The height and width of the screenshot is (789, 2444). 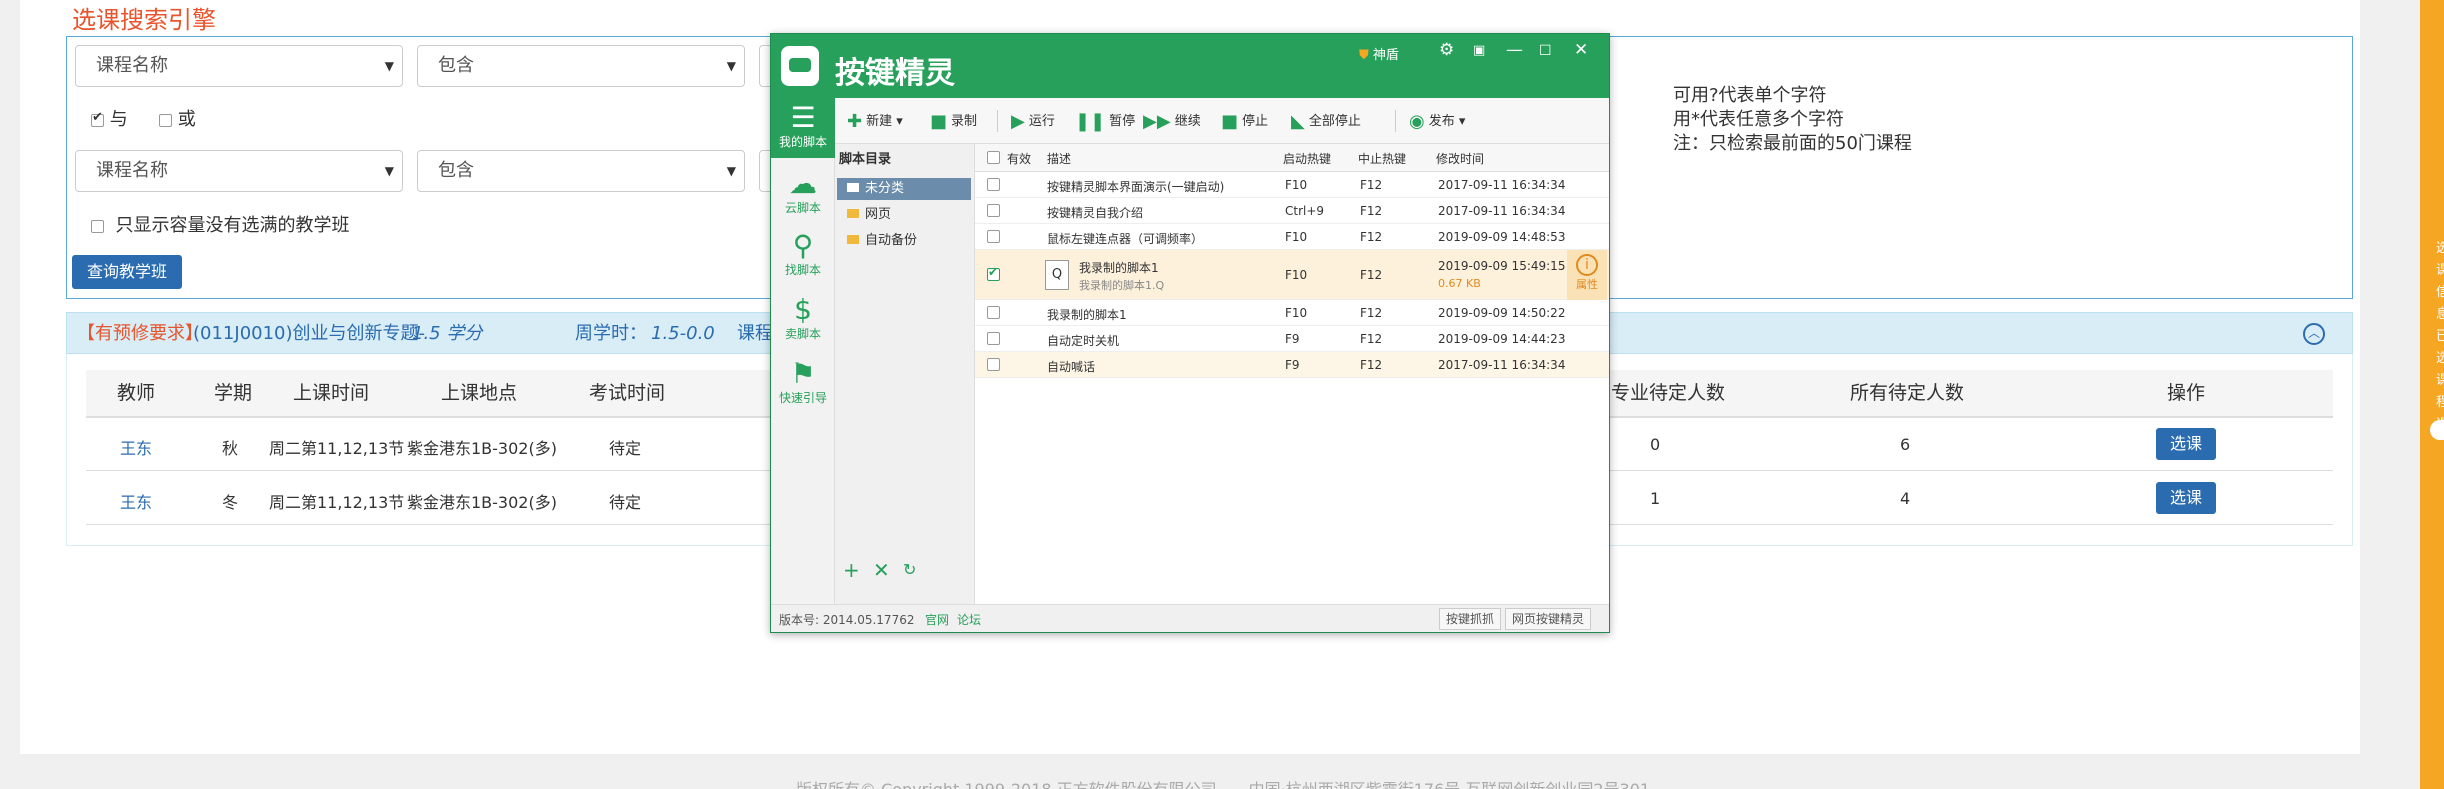 What do you see at coordinates (1502, 313) in the screenshot?
I see `row-mtime: 2019-09-09 14:50:22` at bounding box center [1502, 313].